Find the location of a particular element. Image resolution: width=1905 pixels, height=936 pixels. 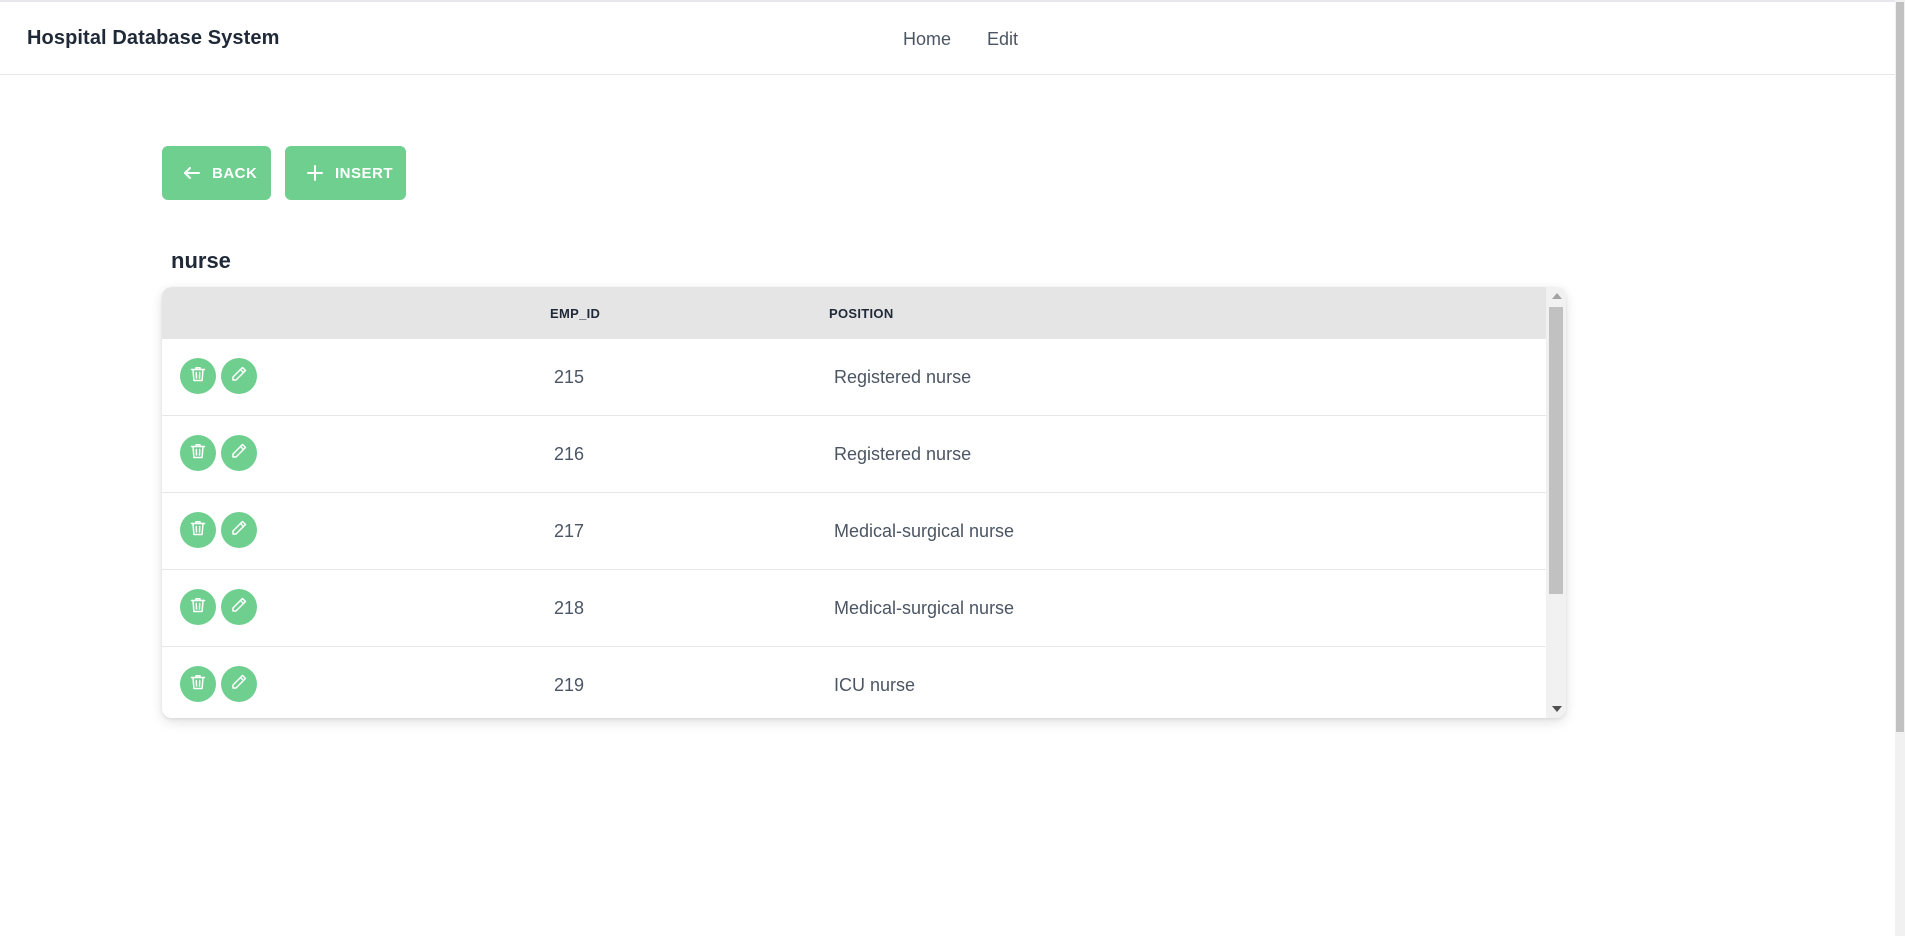

table-row: 215 Registered nurse is located at coordinates (854, 377).